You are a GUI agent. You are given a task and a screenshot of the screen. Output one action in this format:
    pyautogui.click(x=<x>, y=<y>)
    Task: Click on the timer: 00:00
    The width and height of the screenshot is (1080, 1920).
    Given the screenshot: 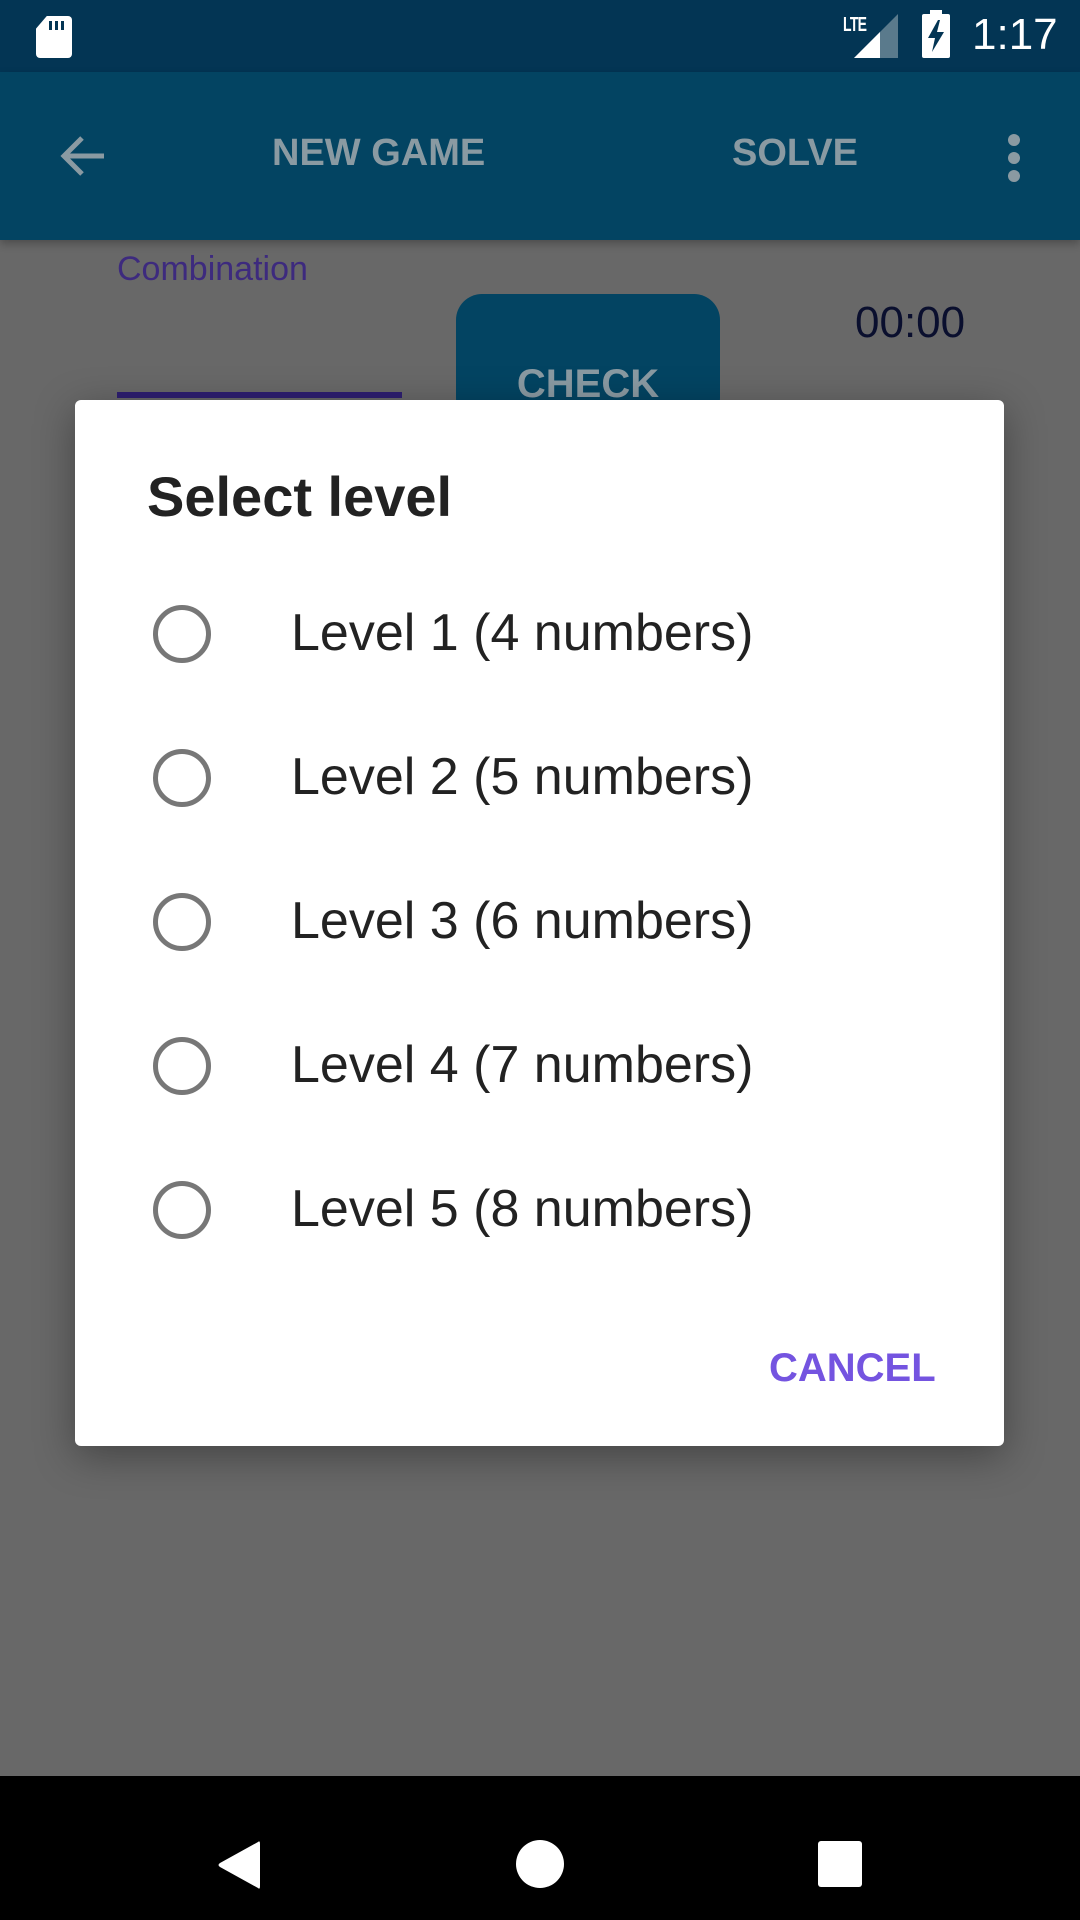 What is the action you would take?
    pyautogui.click(x=910, y=322)
    